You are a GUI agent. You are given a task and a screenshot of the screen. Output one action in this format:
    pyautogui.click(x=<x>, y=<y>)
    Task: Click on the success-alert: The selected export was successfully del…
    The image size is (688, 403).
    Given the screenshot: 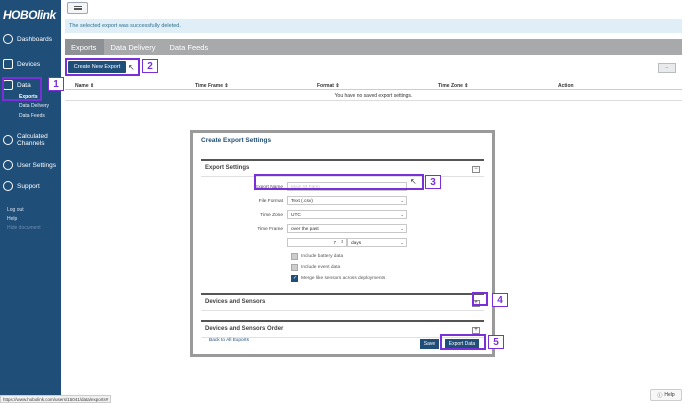 What is the action you would take?
    pyautogui.click(x=373, y=26)
    